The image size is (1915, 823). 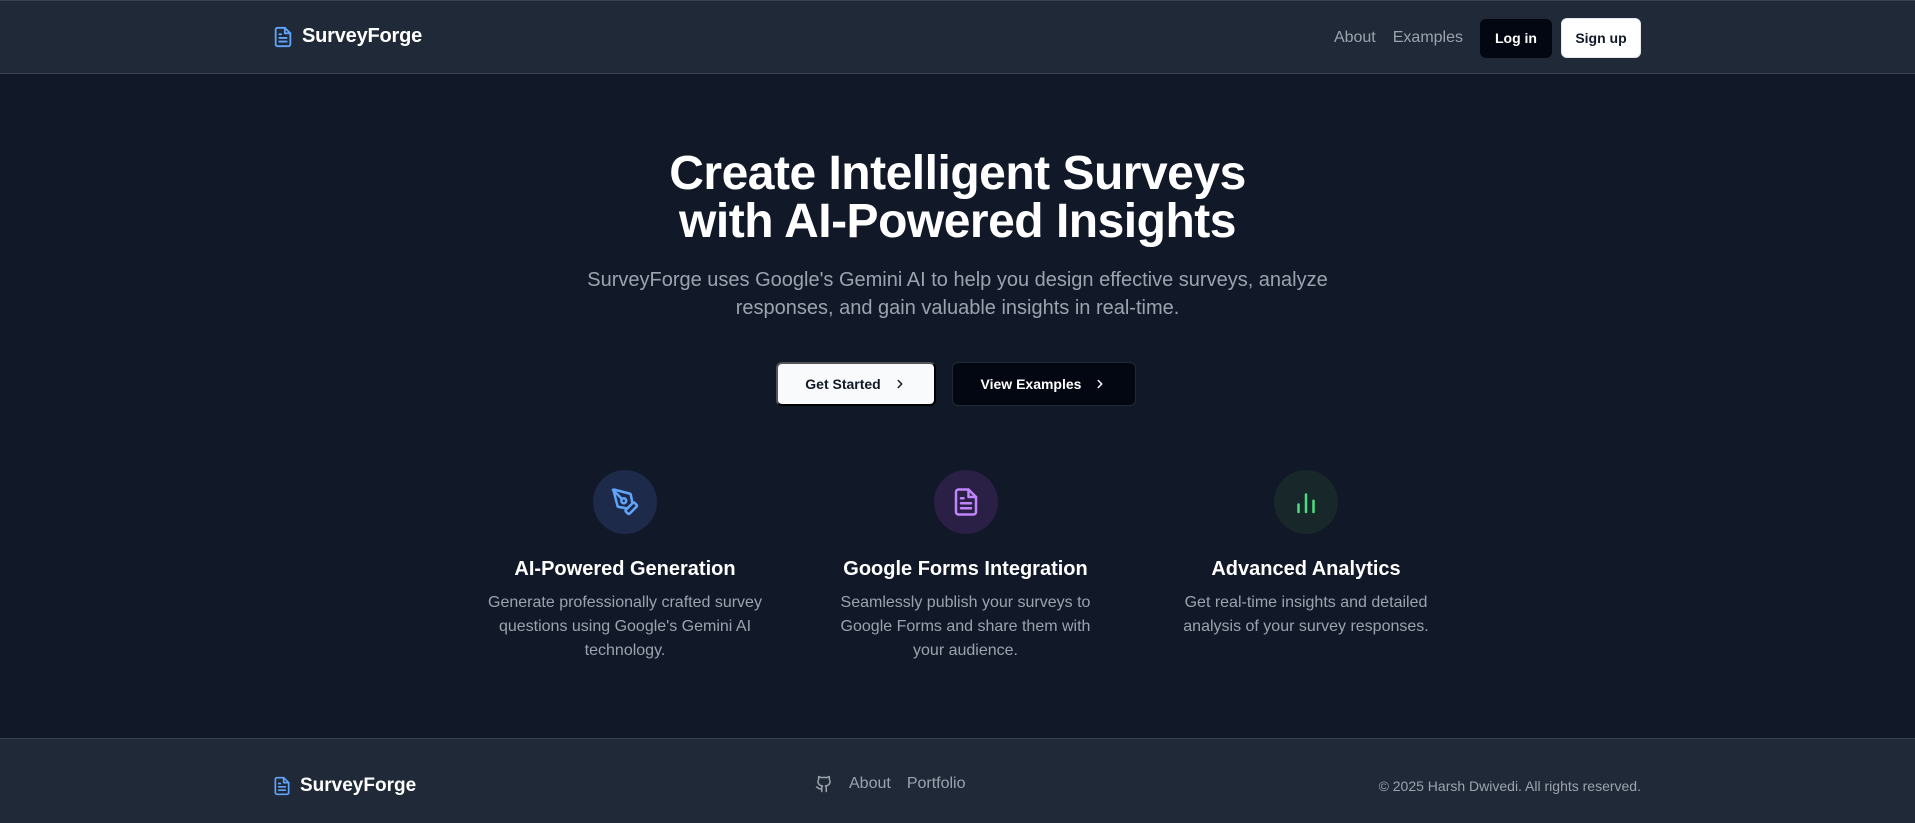 I want to click on hero-title-line1: Create Intelligent Surveys, so click(x=957, y=173).